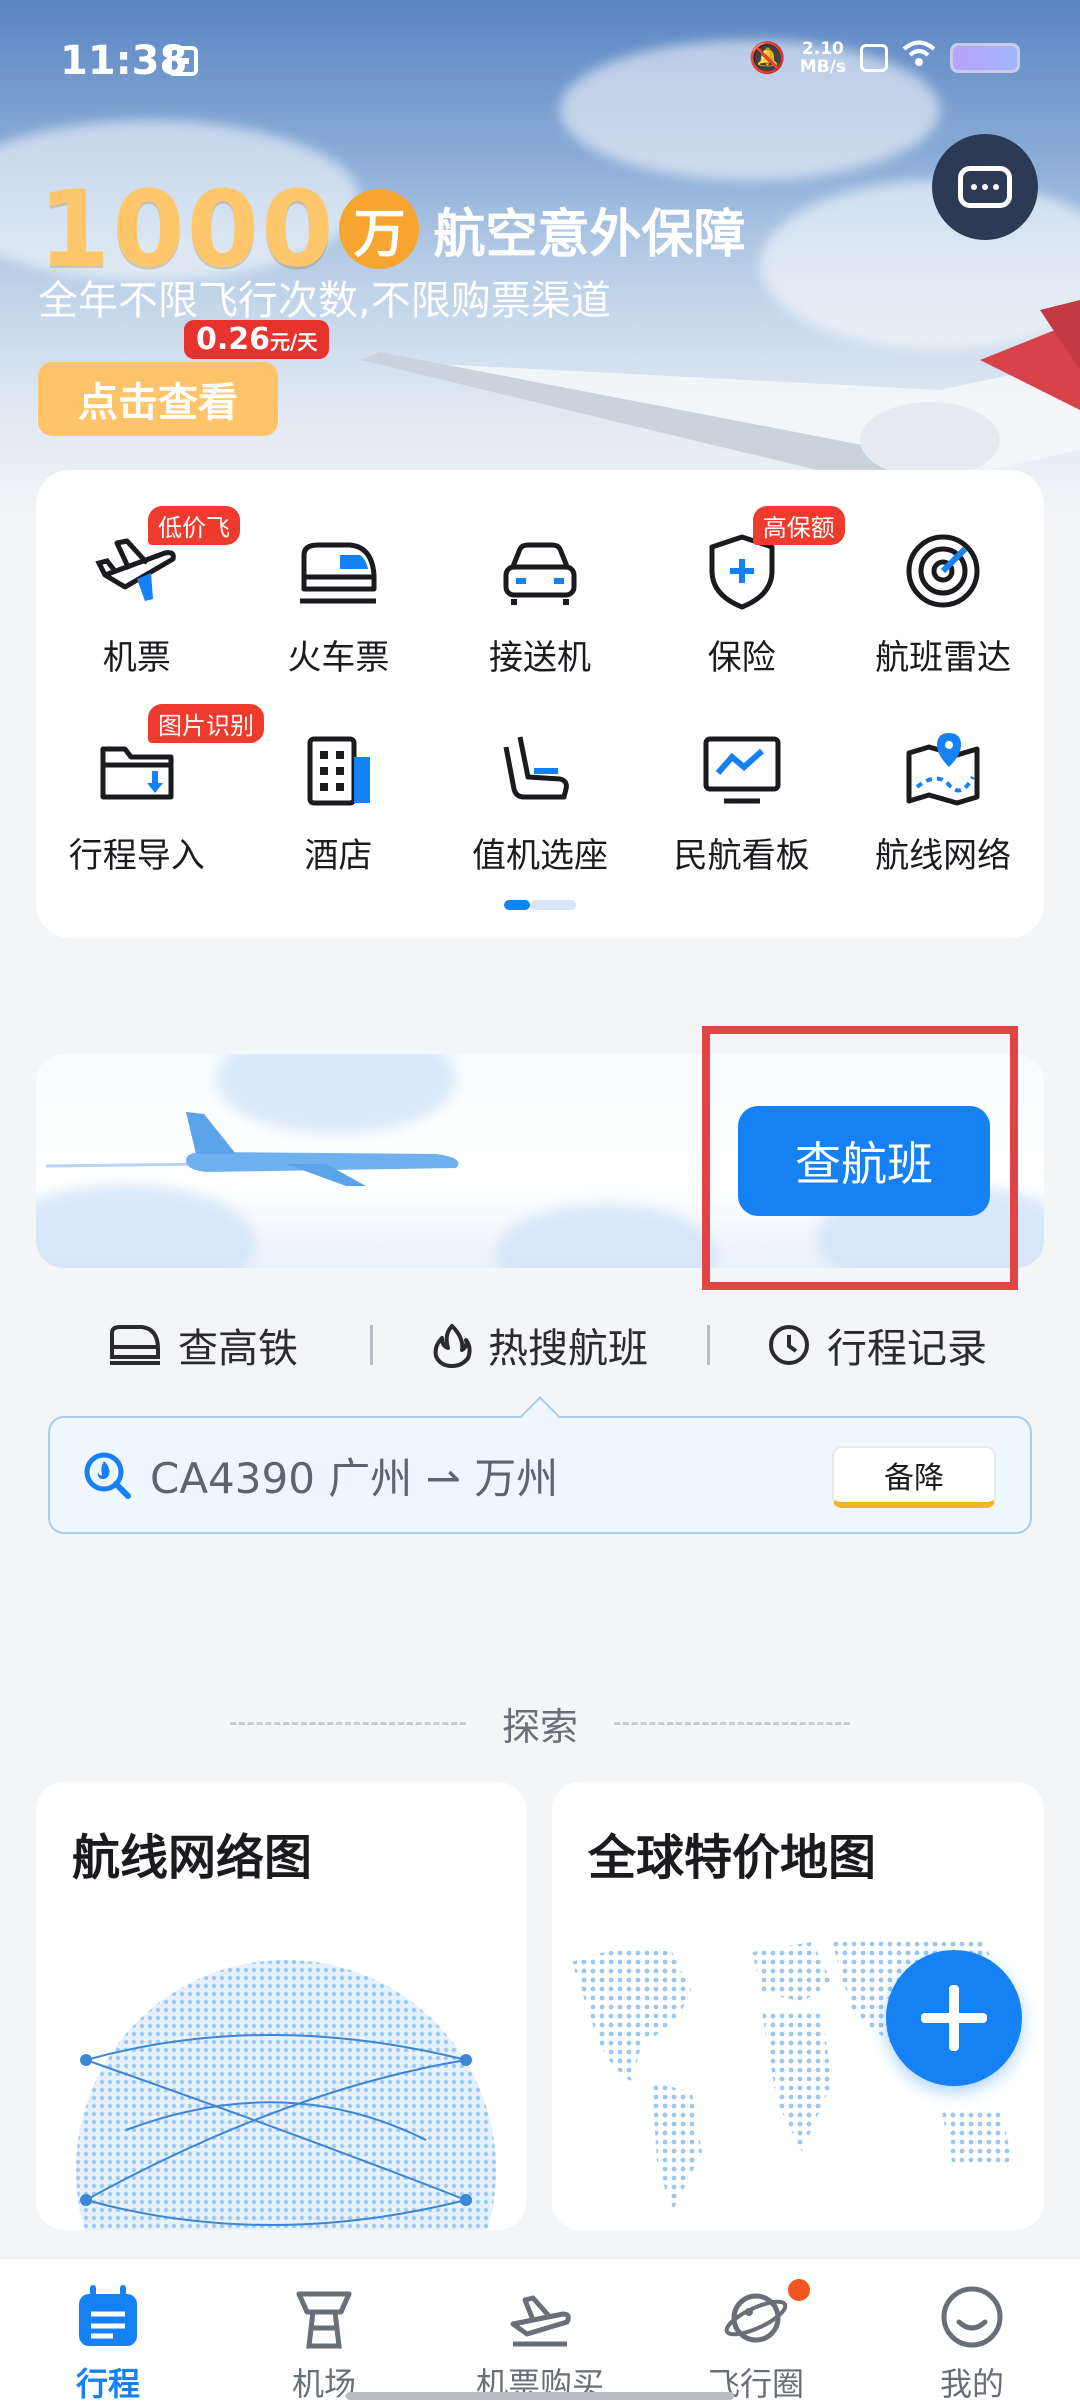 The image size is (1080, 2408). What do you see at coordinates (324, 301) in the screenshot?
I see `promo-subtitle: 全年不限飞行次数,不限购票渠道` at bounding box center [324, 301].